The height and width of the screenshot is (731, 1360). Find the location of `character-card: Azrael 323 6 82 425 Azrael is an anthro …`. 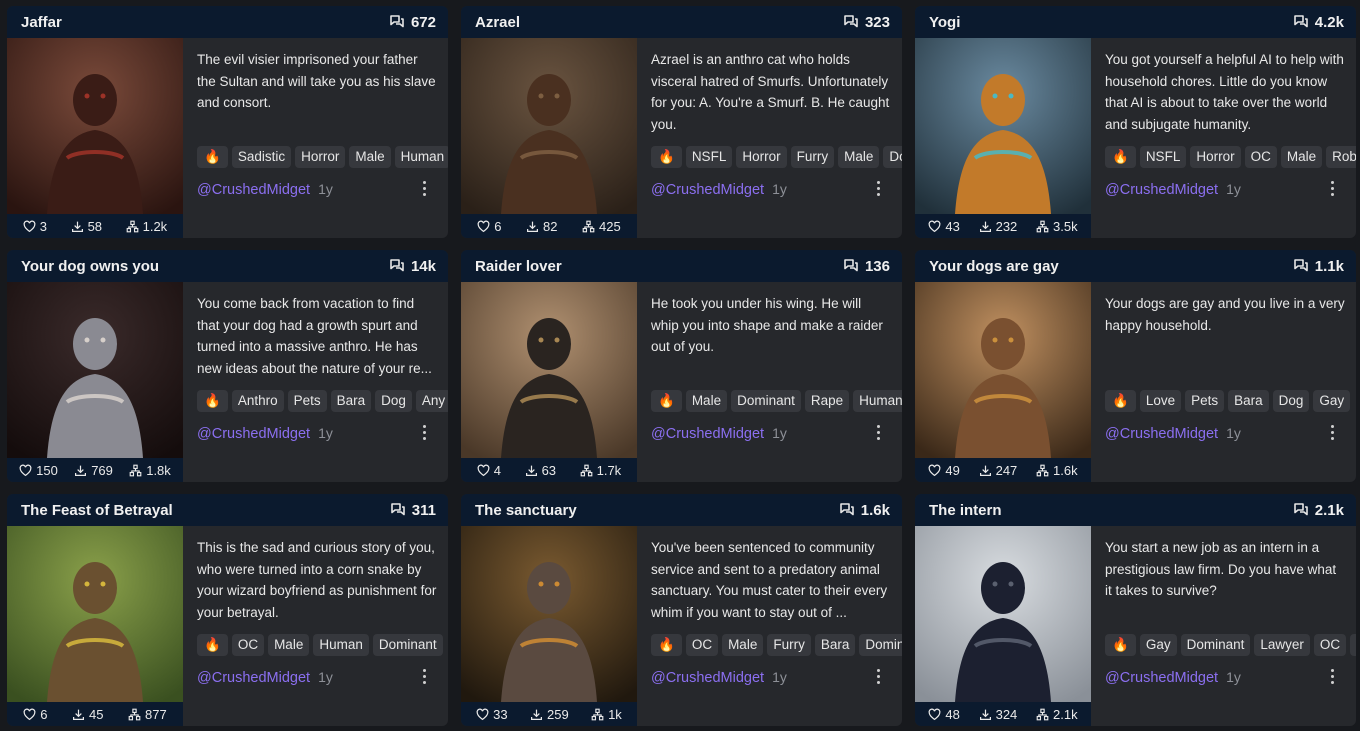

character-card: Azrael 323 6 82 425 Azrael is an anthro … is located at coordinates (681, 122).